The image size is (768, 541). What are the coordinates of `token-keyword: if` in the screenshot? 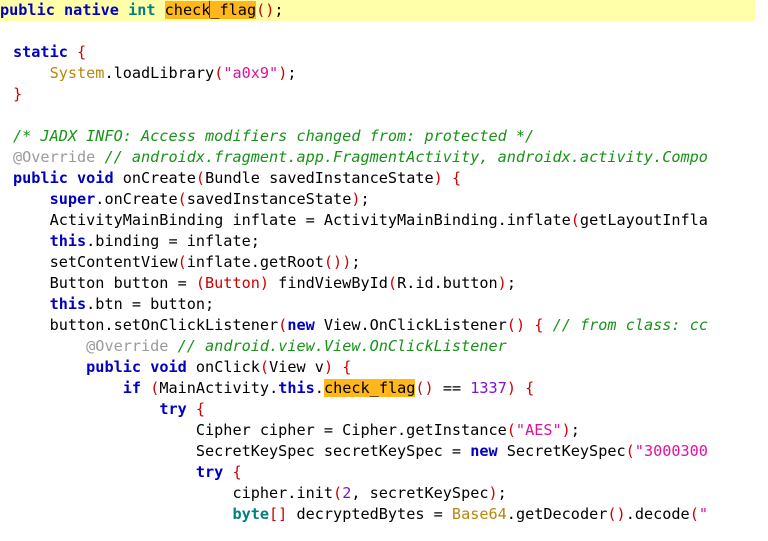 It's located at (132, 388).